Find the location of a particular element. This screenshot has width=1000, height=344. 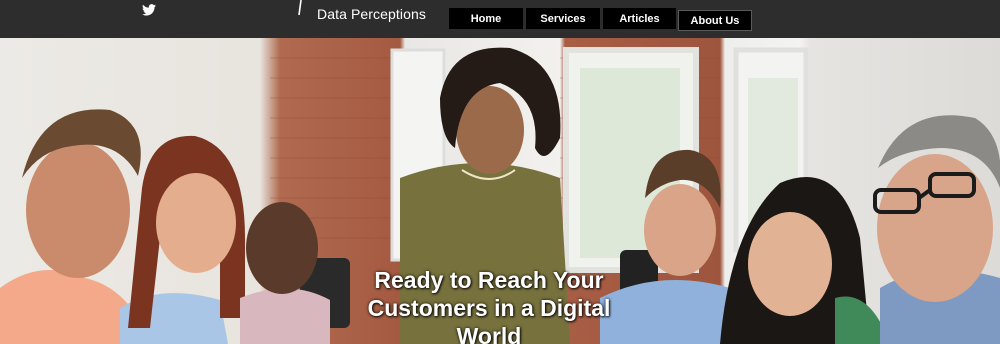

hero-title-line: Ready to Reach Your is located at coordinates (489, 280).